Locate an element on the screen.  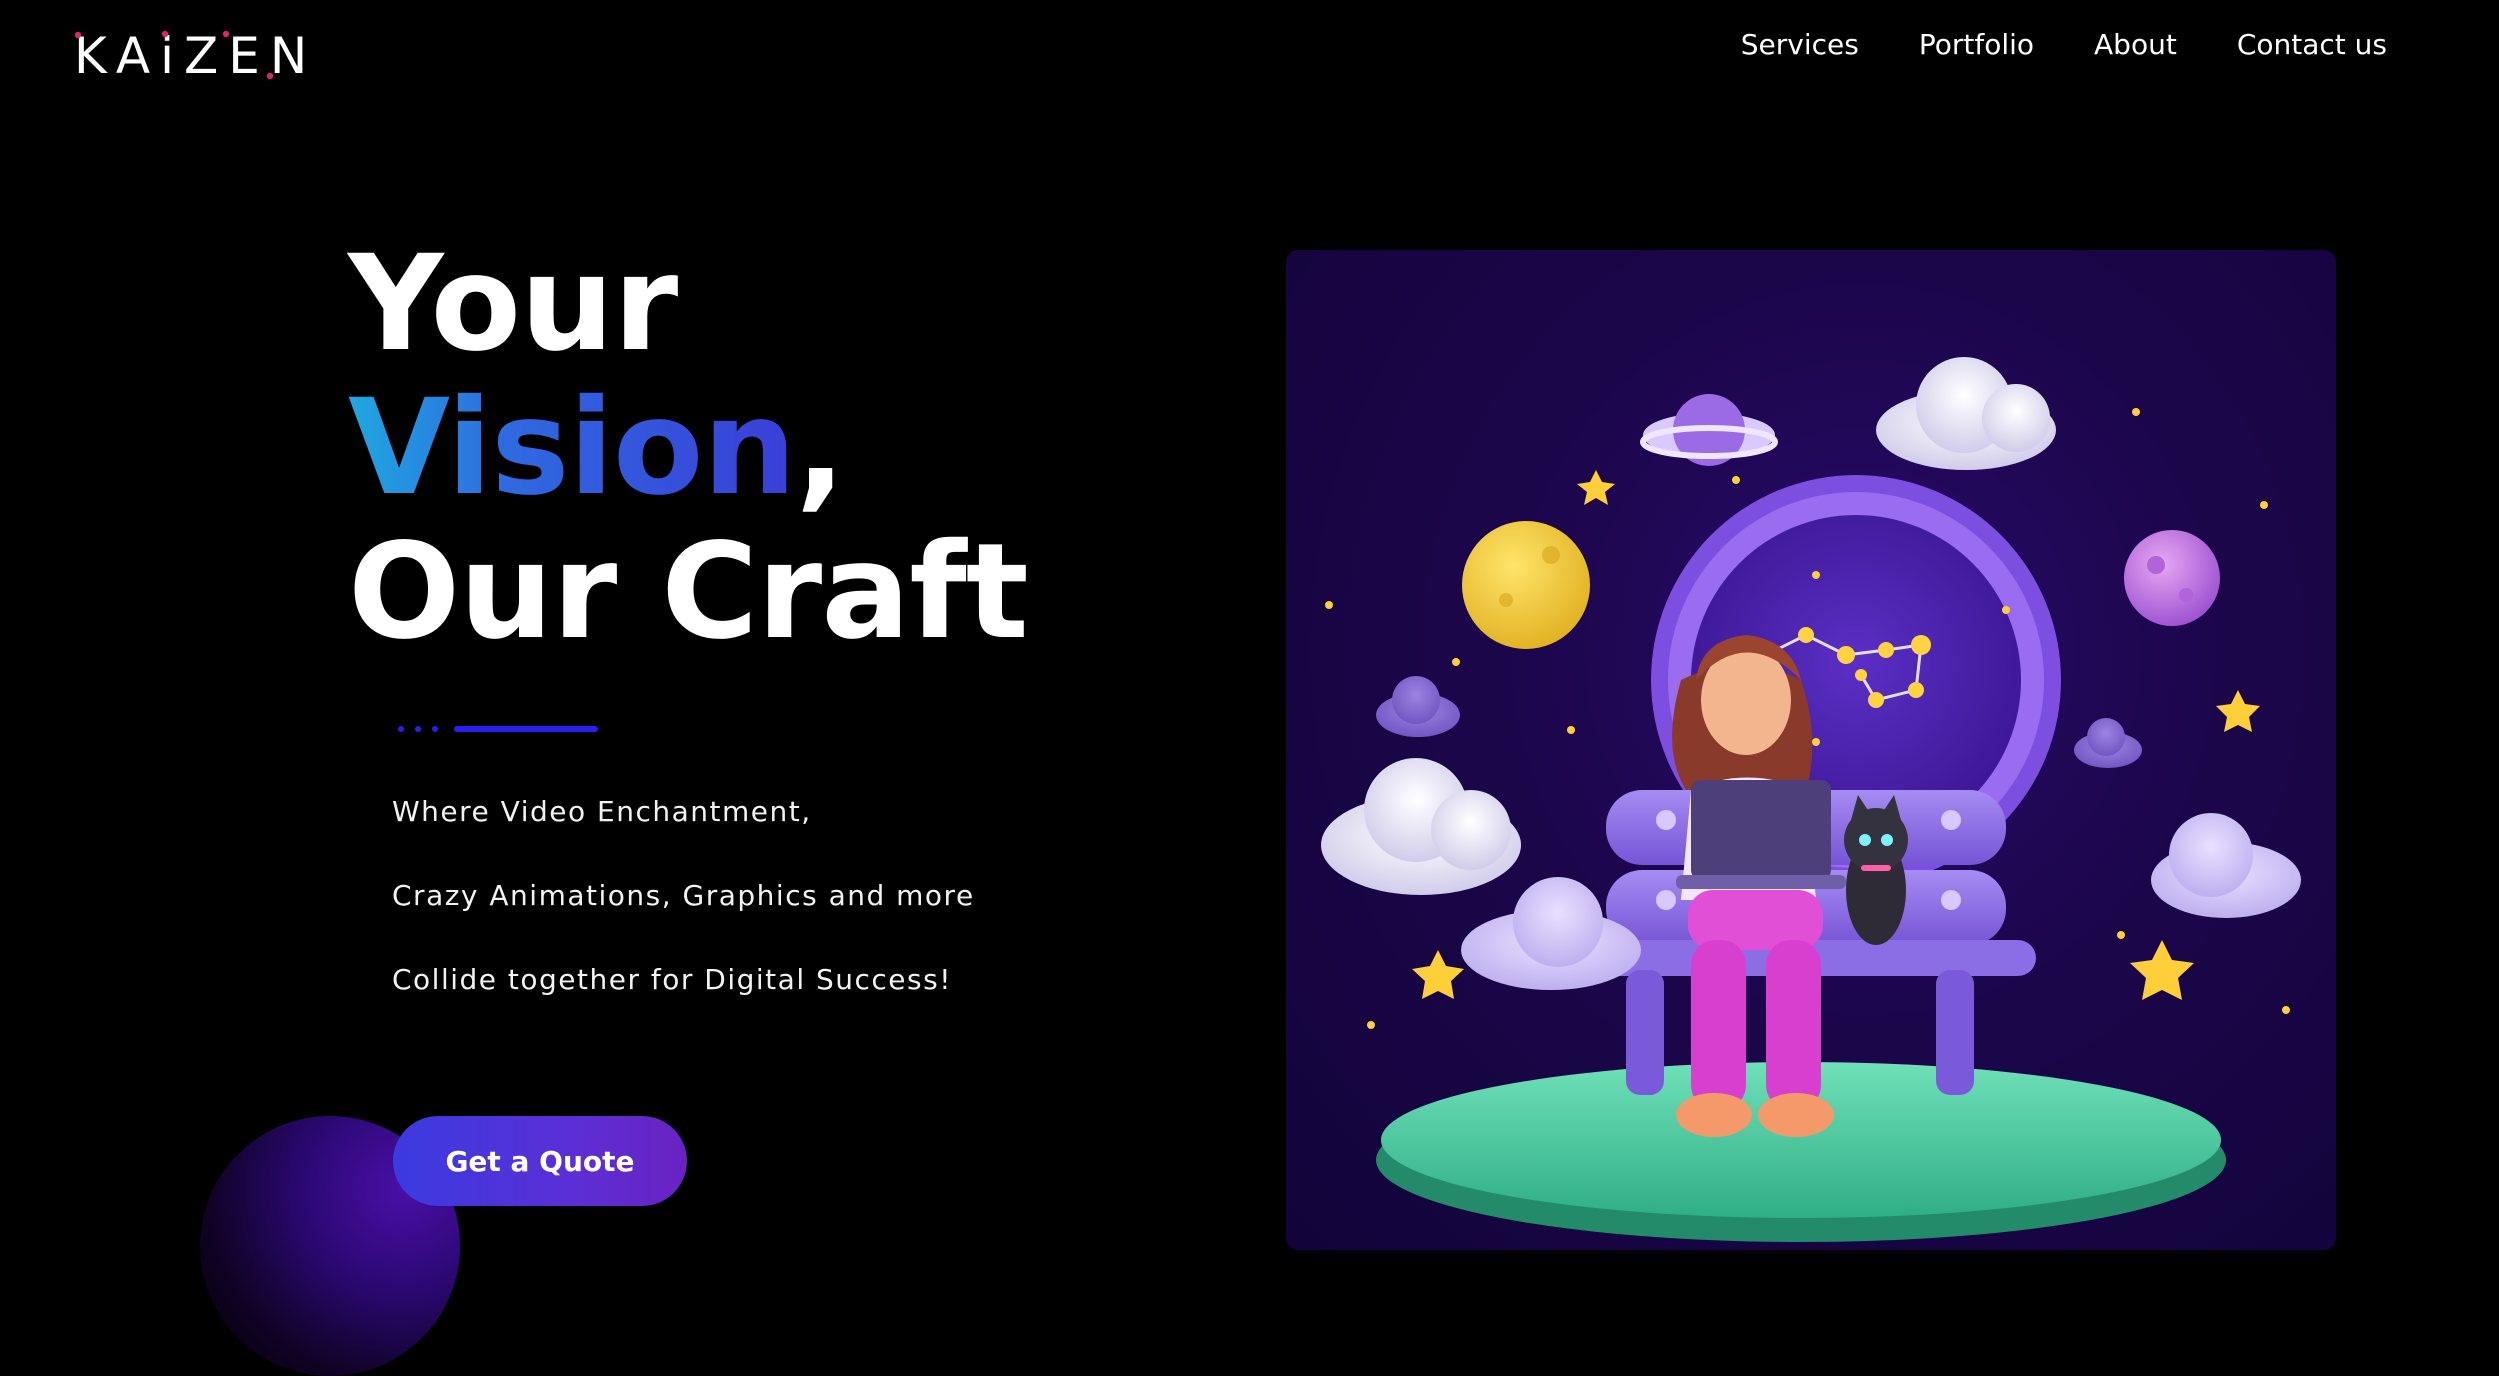
hero-headline: Your Vision, Our Craft is located at coordinates (688, 448).